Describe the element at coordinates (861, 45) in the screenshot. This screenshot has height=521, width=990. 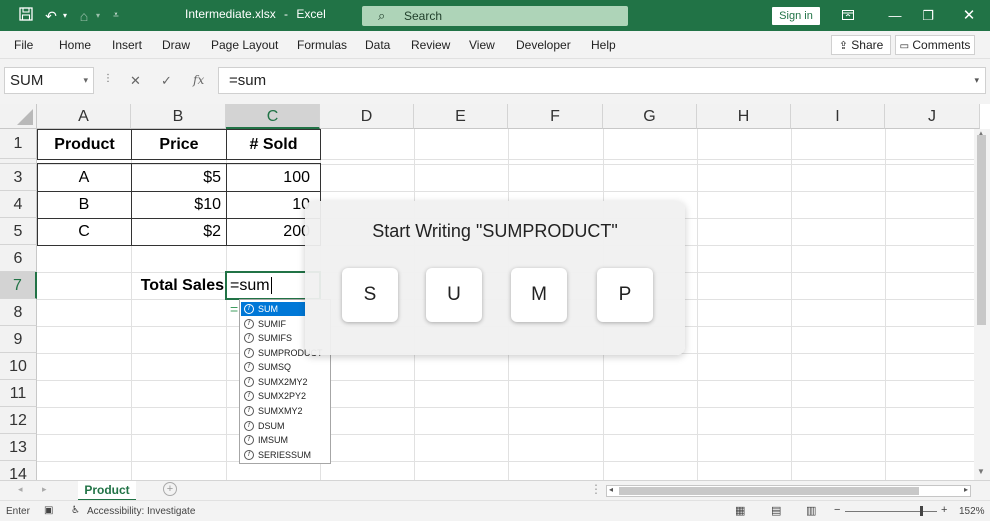
I see `share-button: ⇪ Share` at that location.